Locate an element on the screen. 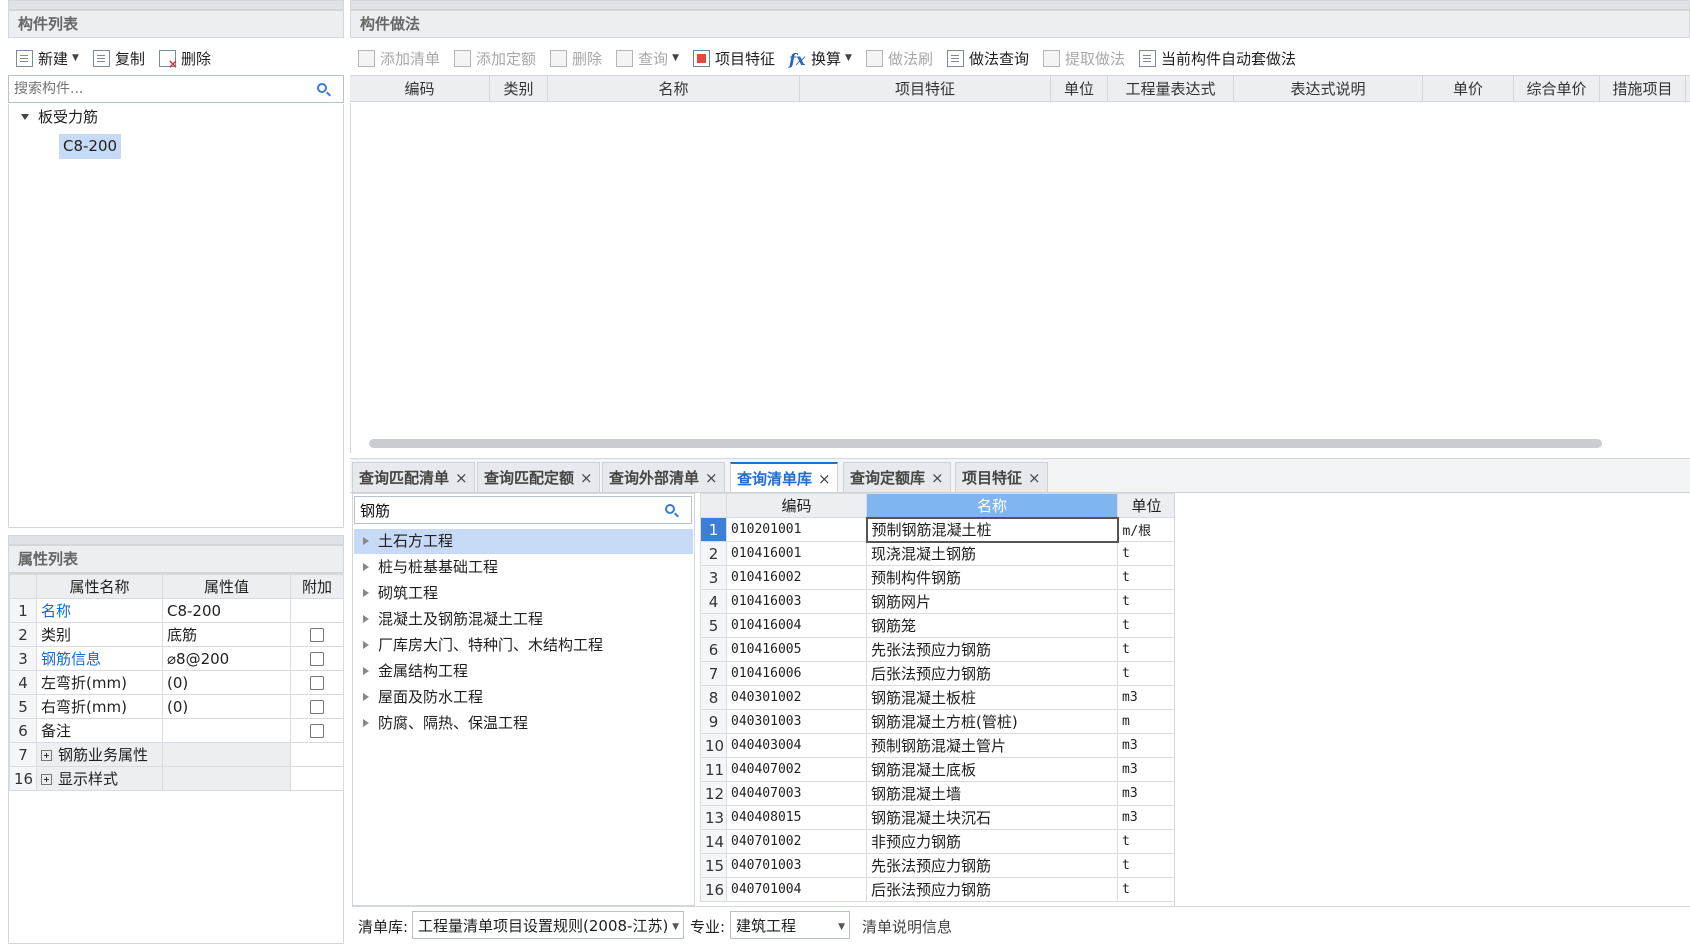 The image size is (1690, 944). result-code: 040701002 is located at coordinates (796, 841).